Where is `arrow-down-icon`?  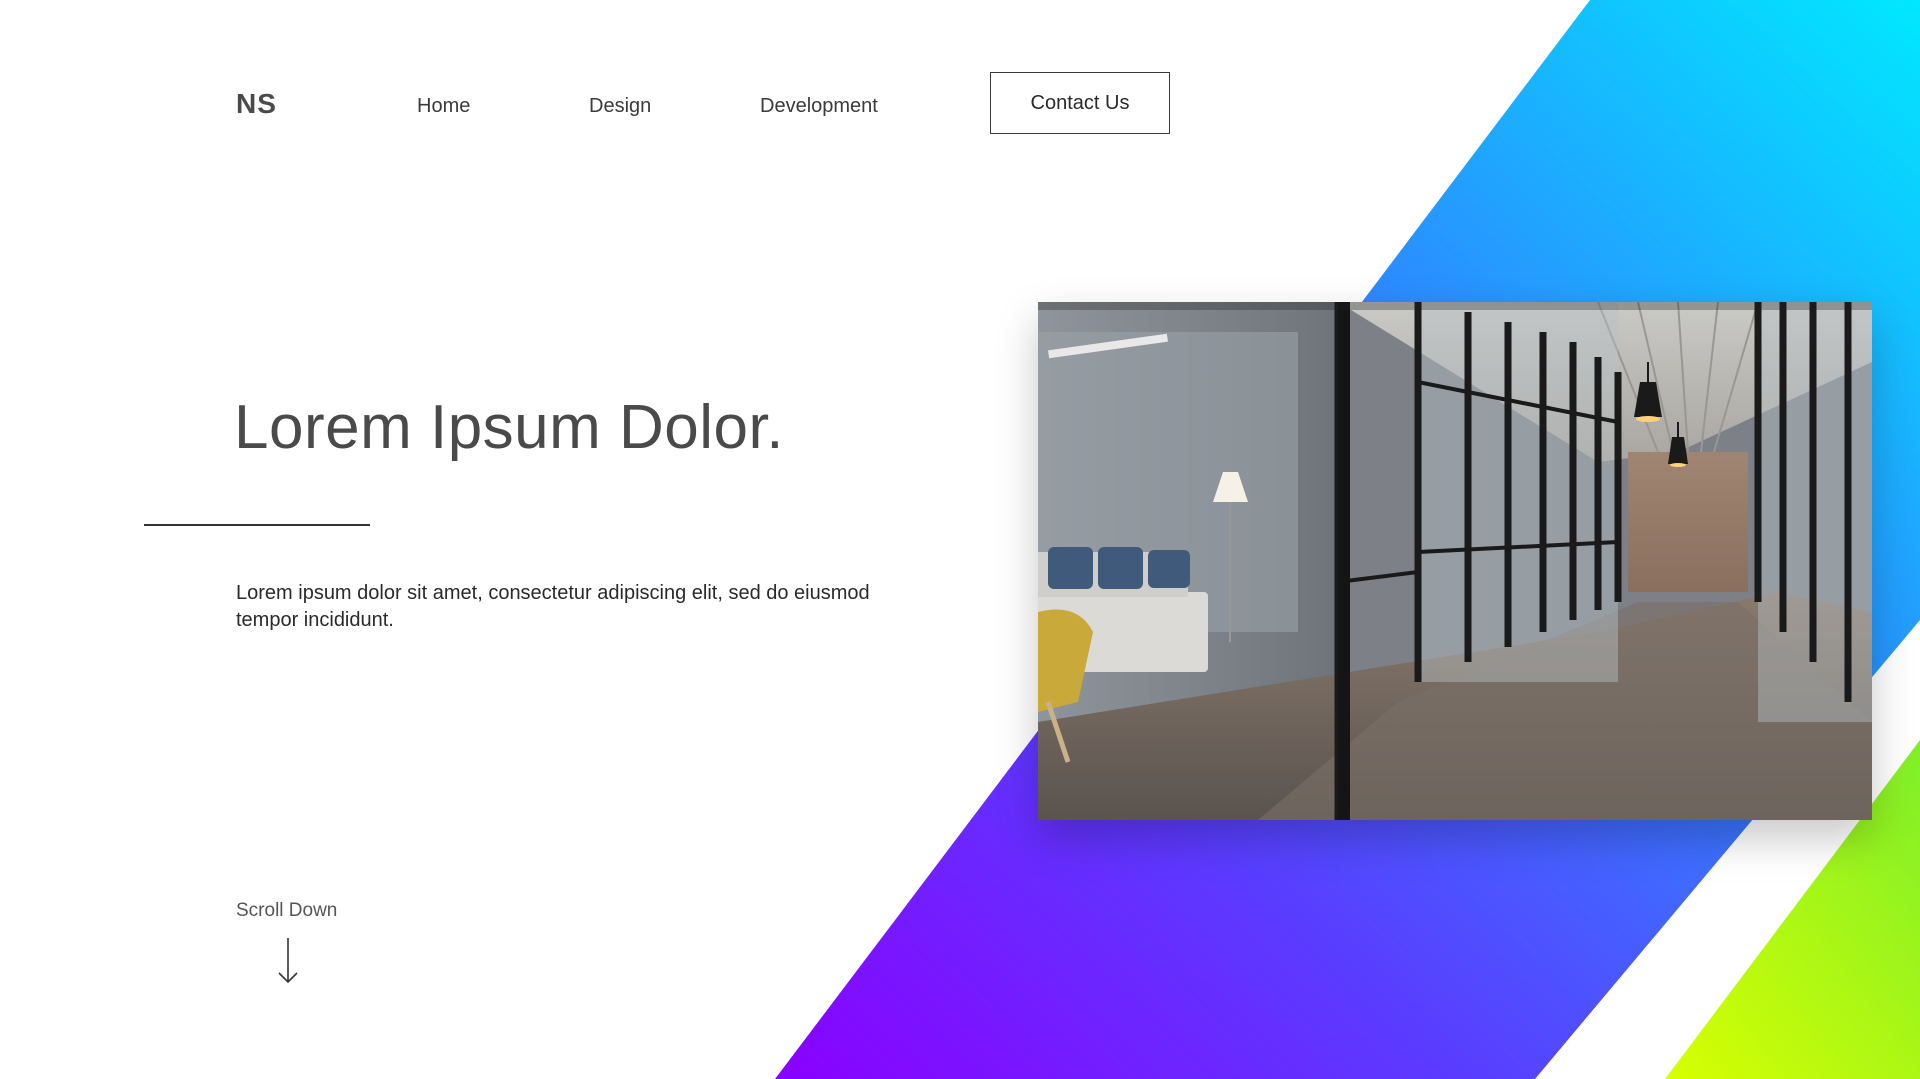 arrow-down-icon is located at coordinates (288, 961).